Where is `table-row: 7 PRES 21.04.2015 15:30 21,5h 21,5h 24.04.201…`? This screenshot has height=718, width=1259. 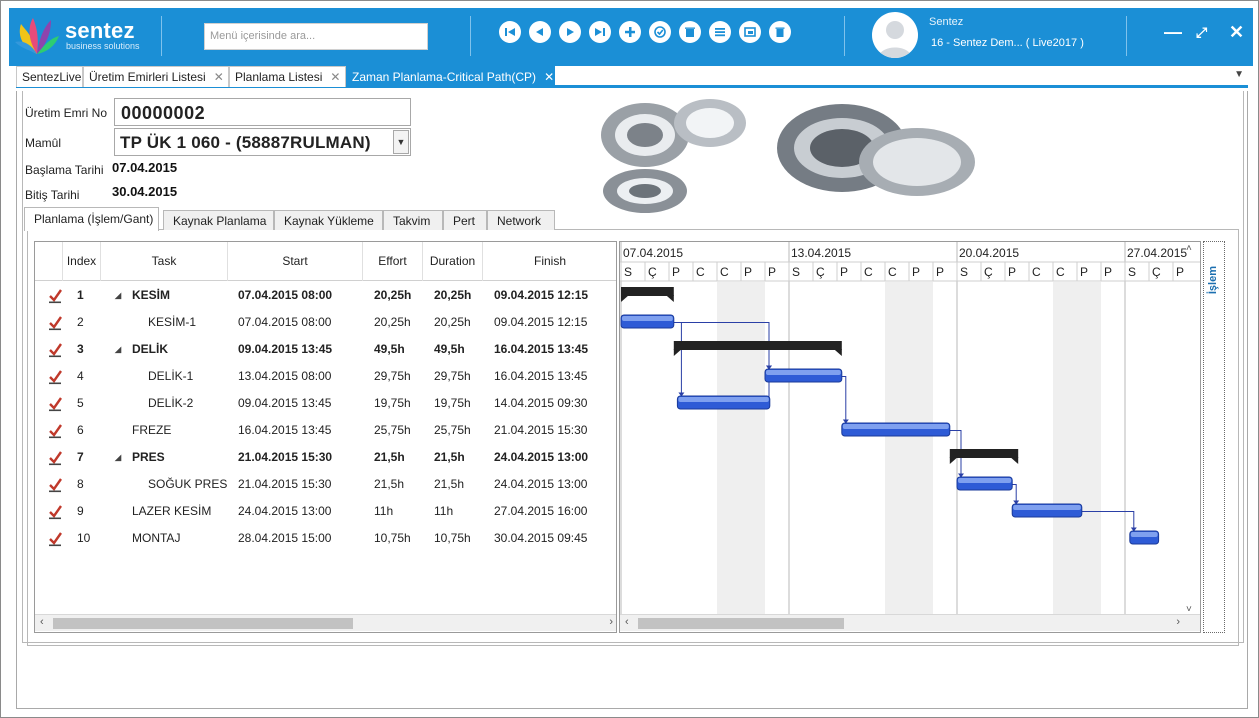 table-row: 7 PRES 21.04.2015 15:30 21,5h 21,5h 24.04.201… is located at coordinates (325, 457).